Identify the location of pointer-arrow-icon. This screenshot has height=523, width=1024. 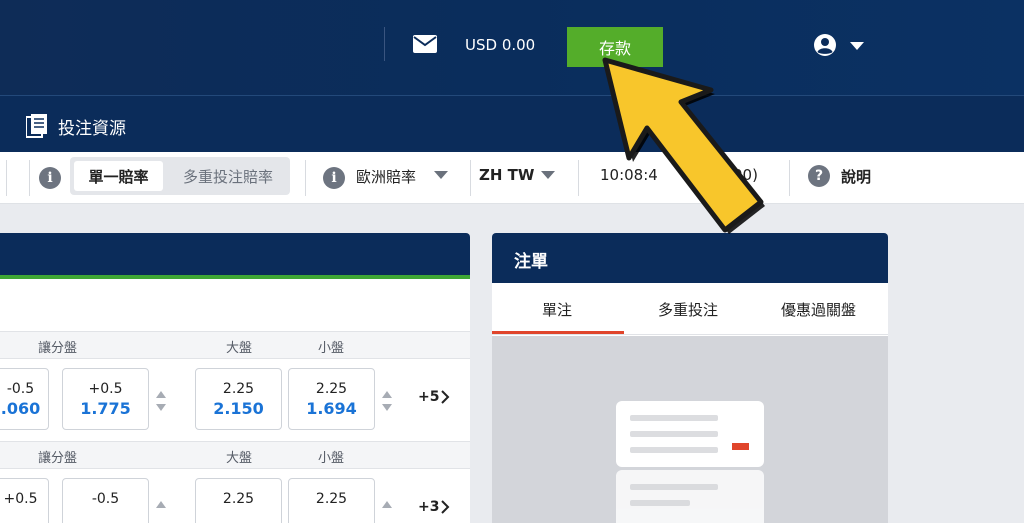
(683, 145).